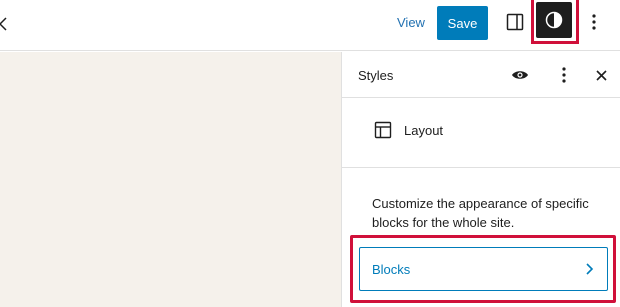 The height and width of the screenshot is (307, 620). What do you see at coordinates (481, 75) in the screenshot?
I see `sidebar-header: Styles` at bounding box center [481, 75].